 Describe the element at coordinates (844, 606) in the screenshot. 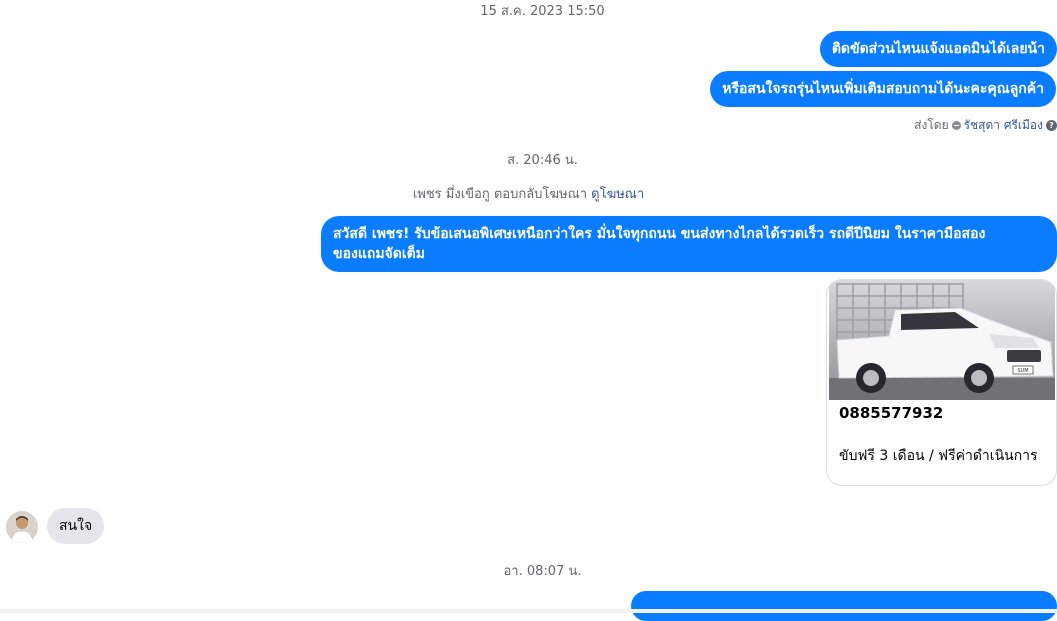

I see `outgoing-message-partial` at that location.